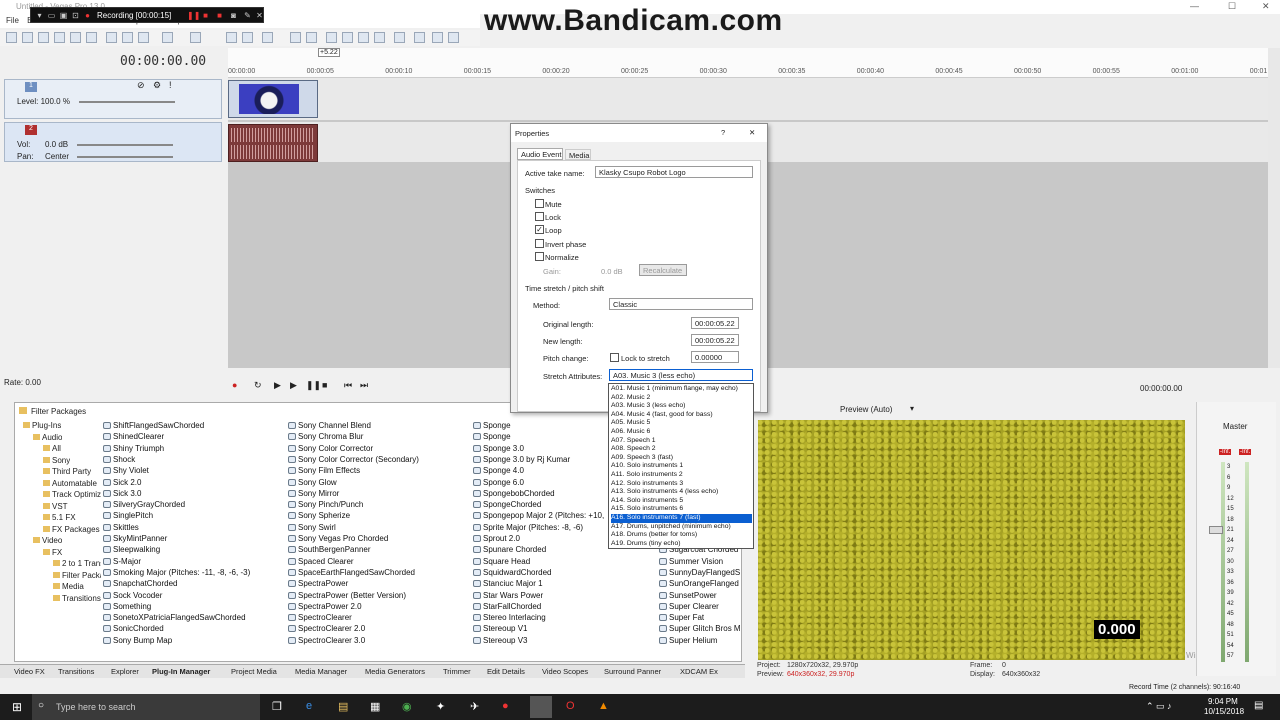 This screenshot has height=720, width=1280. I want to click on preview-mode: Preview (Auto), so click(866, 409).